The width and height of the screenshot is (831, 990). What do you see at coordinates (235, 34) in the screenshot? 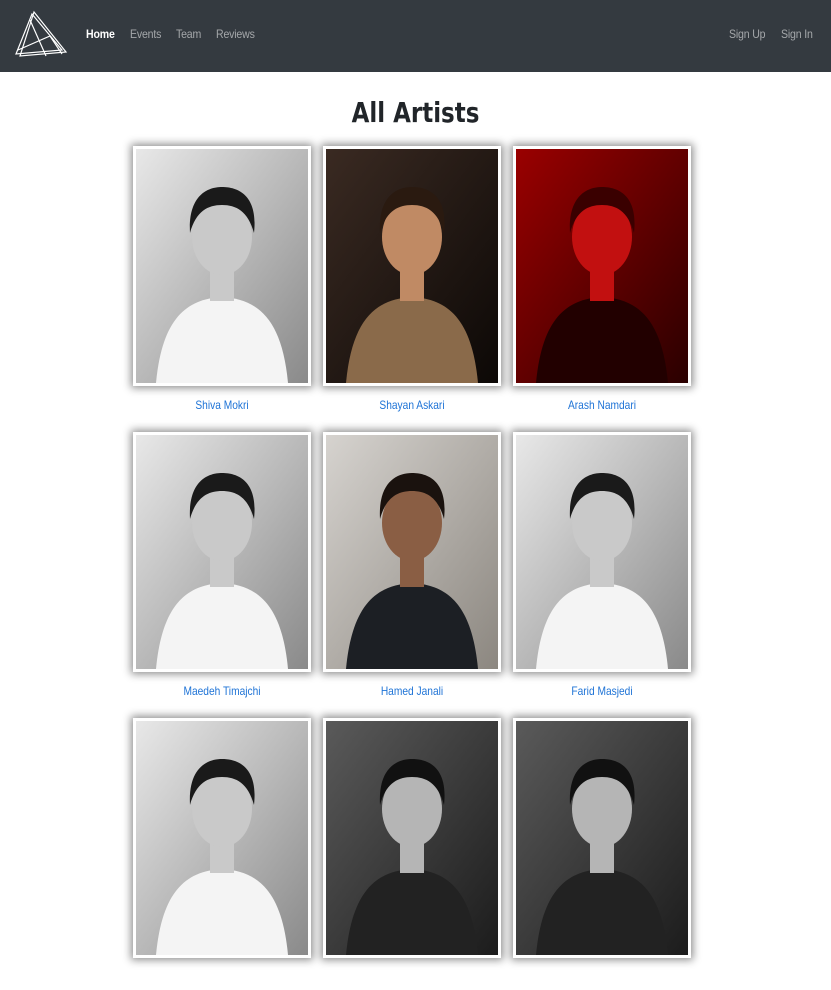
I see `nav-reviews-link: Reviews` at bounding box center [235, 34].